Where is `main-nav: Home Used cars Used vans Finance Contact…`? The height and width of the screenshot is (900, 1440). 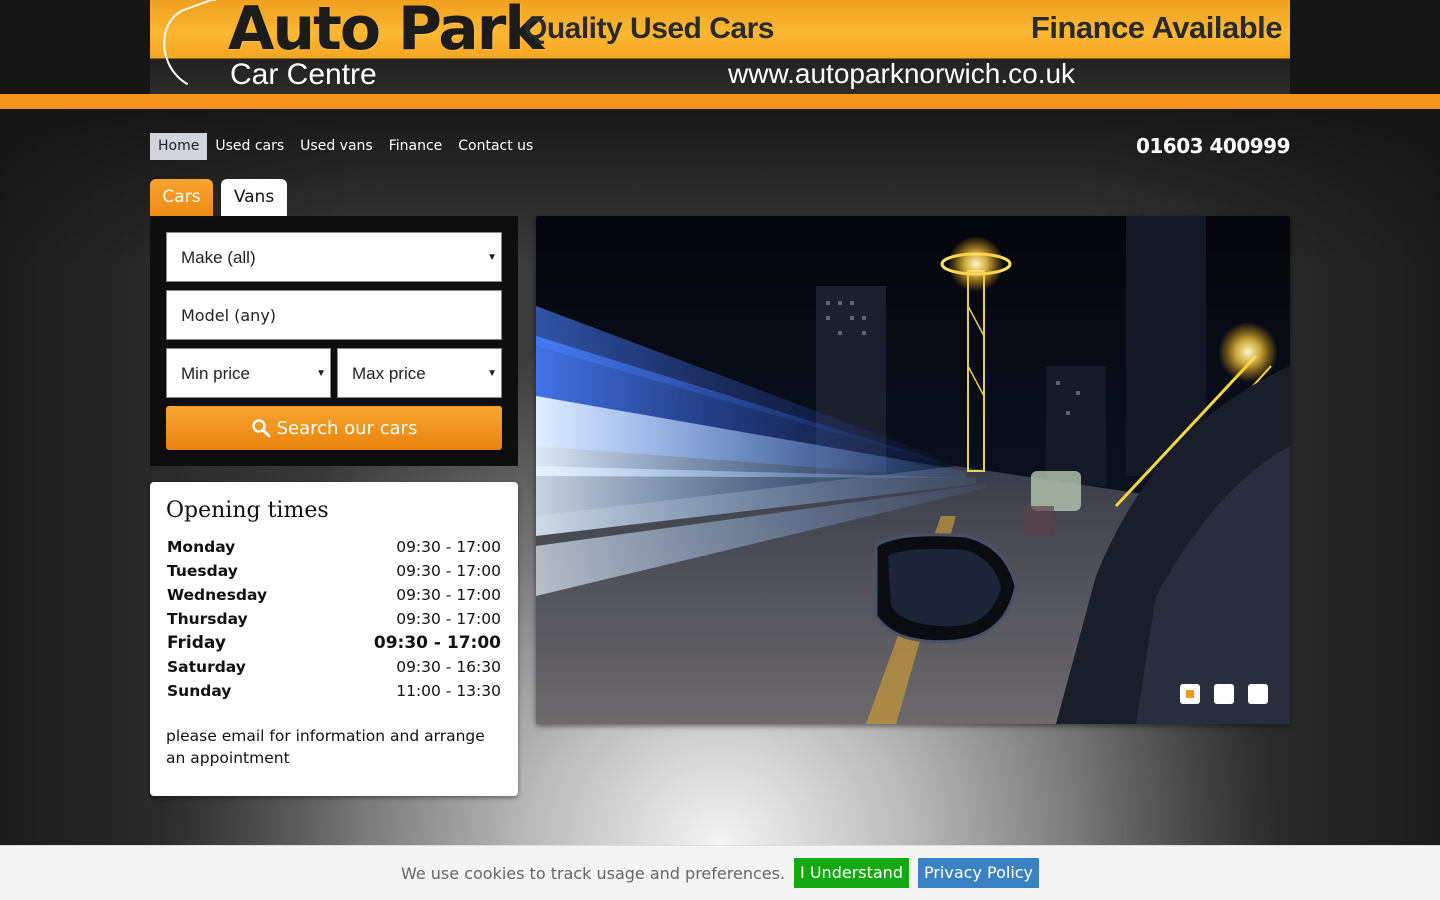 main-nav: Home Used cars Used vans Finance Contact… is located at coordinates (345, 146).